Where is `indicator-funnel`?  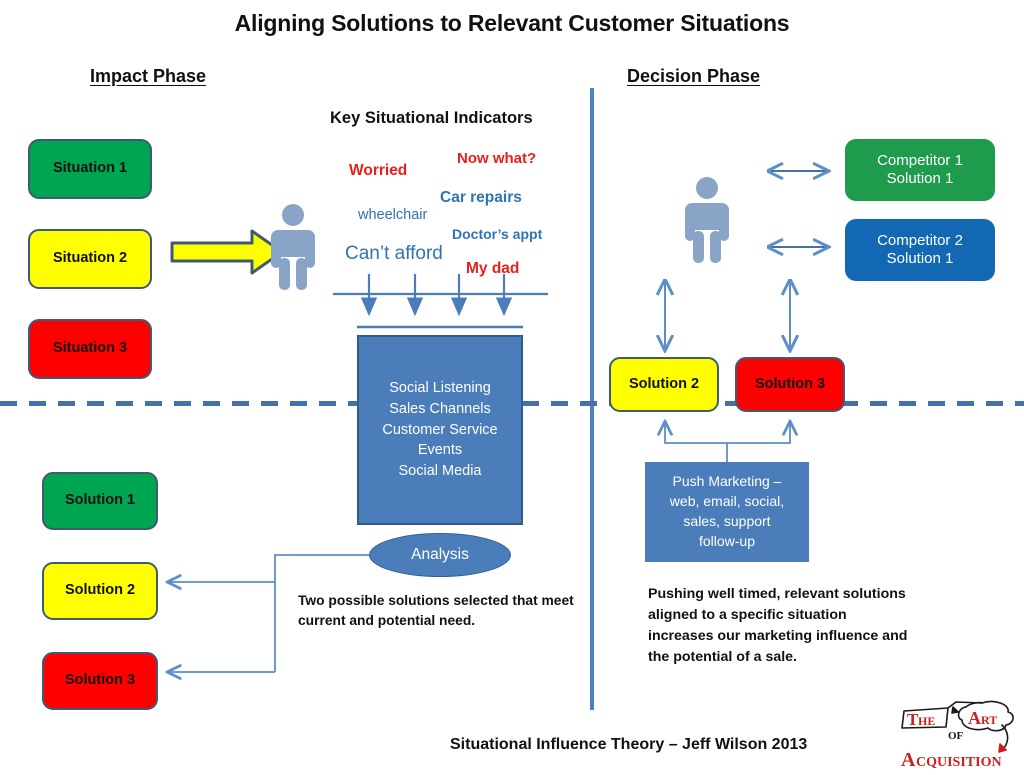 indicator-funnel is located at coordinates (440, 301).